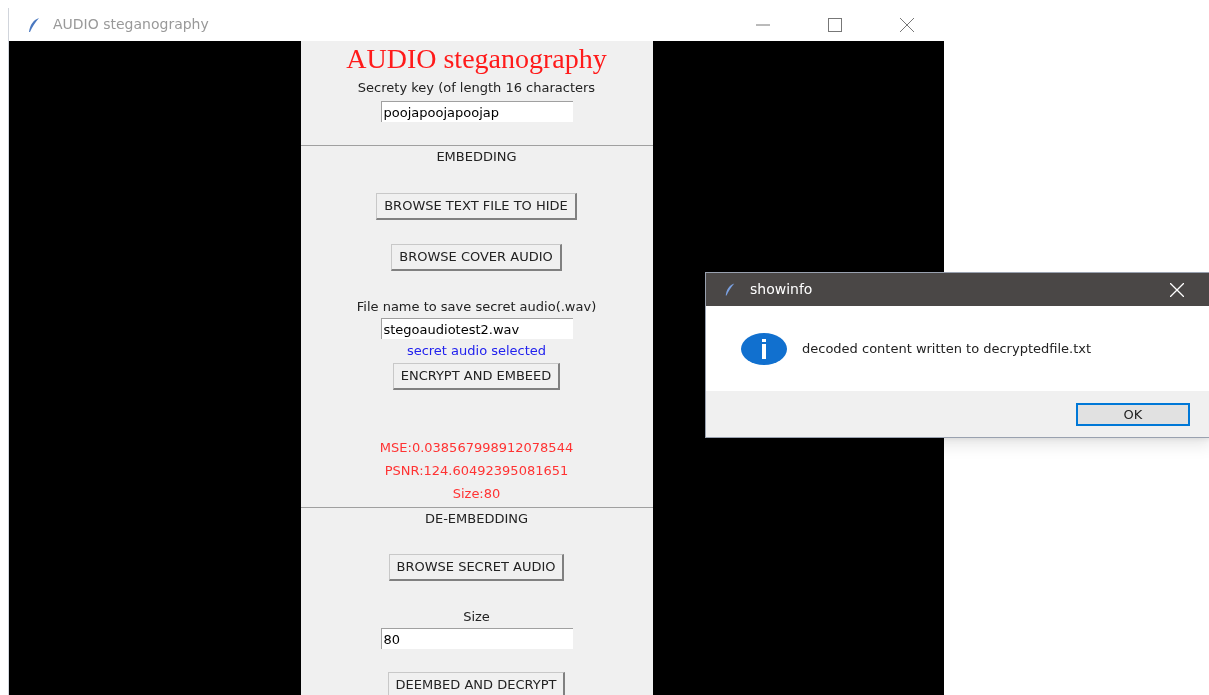 The width and height of the screenshot is (1209, 695). Describe the element at coordinates (476, 471) in the screenshot. I see `result-text: PSNR:124.60492395081651` at that location.